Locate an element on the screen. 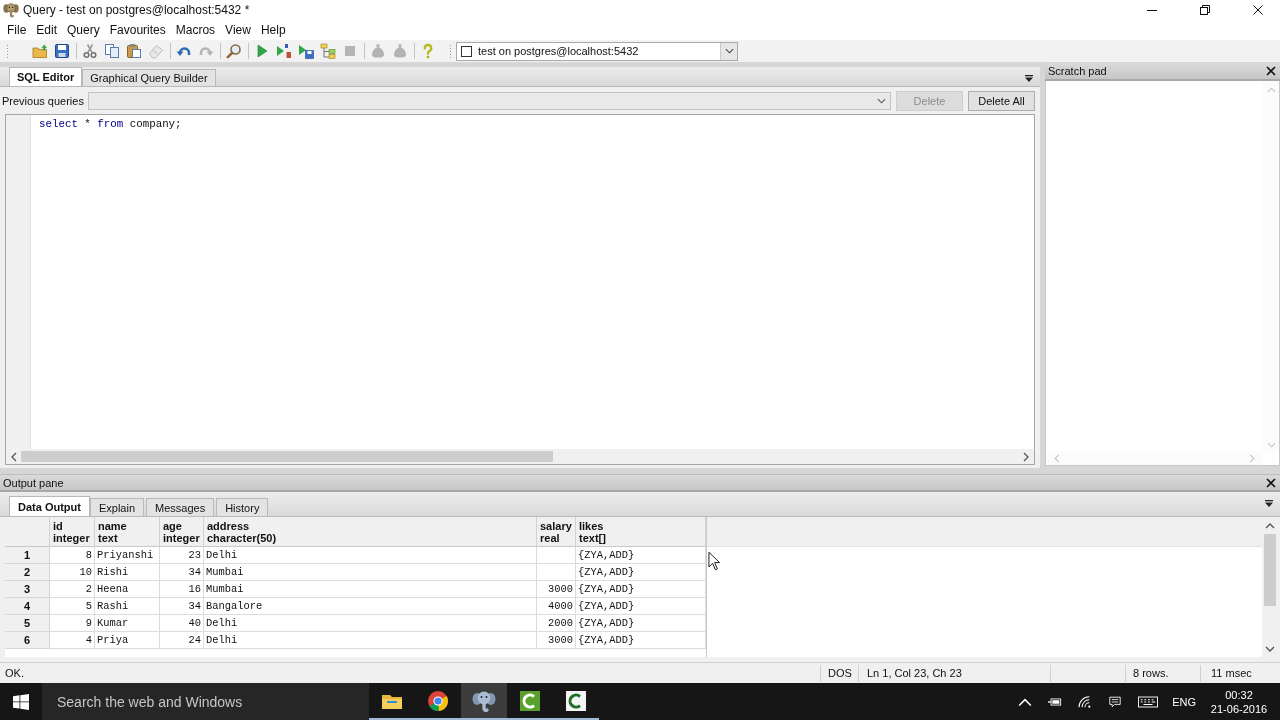  scissors-icon is located at coordinates (90, 51).